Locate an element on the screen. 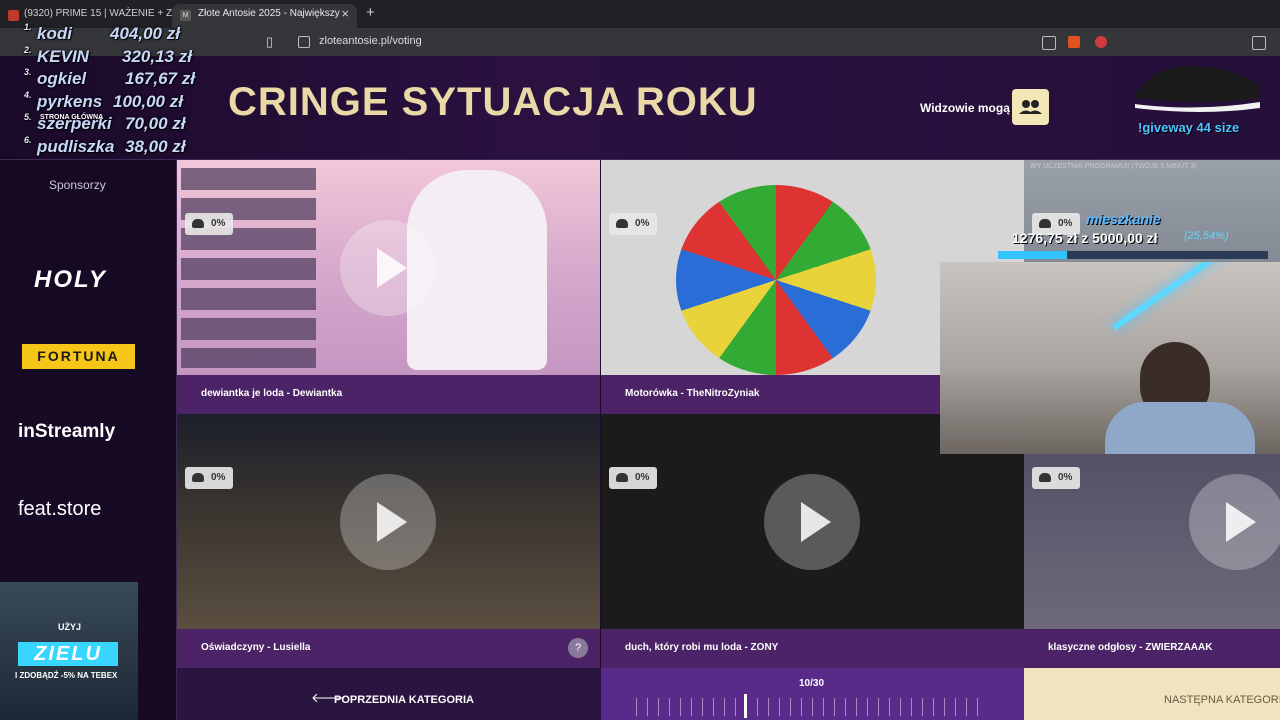  sponsors-title: Sponsorzy is located at coordinates (77, 185).